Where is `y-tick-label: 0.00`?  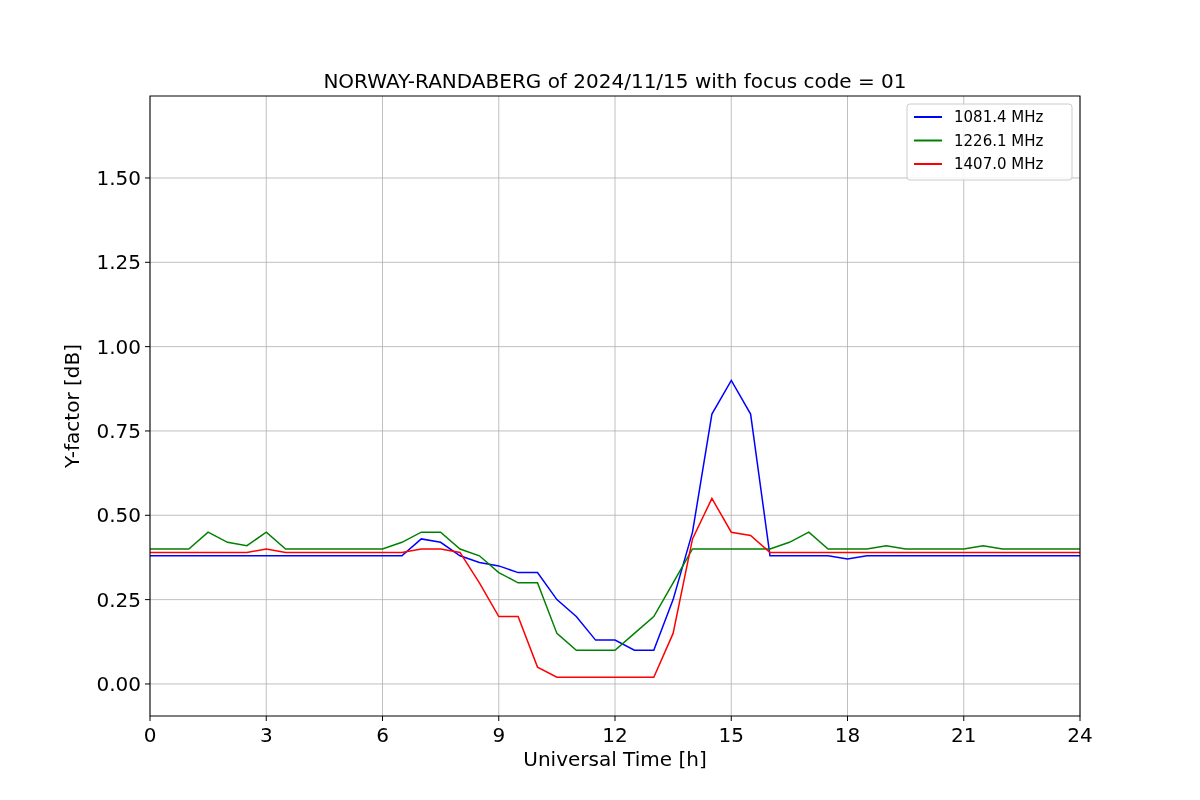 y-tick-label: 0.00 is located at coordinates (118, 683).